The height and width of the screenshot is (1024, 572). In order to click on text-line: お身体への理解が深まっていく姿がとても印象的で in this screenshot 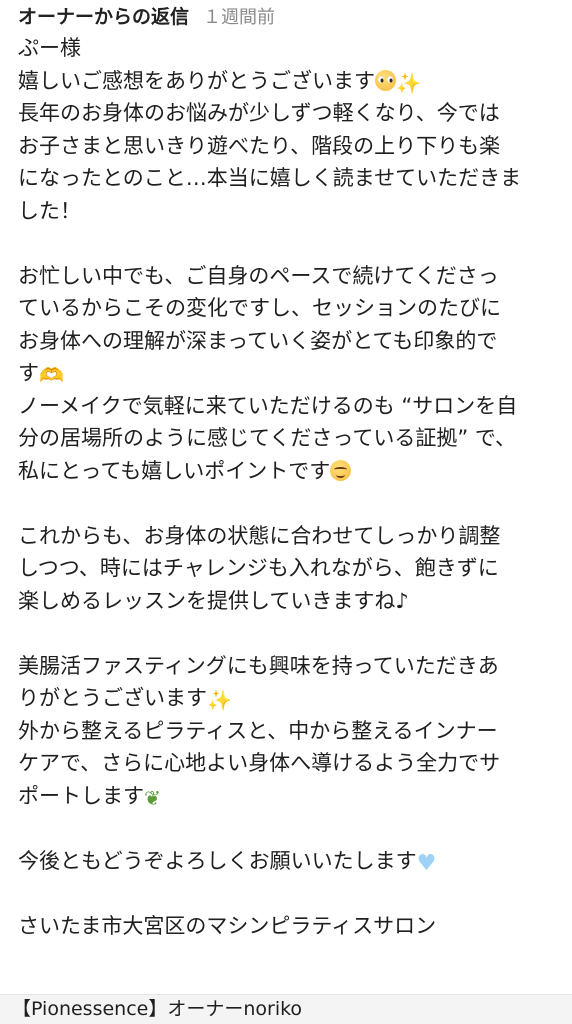, I will do `click(258, 340)`.